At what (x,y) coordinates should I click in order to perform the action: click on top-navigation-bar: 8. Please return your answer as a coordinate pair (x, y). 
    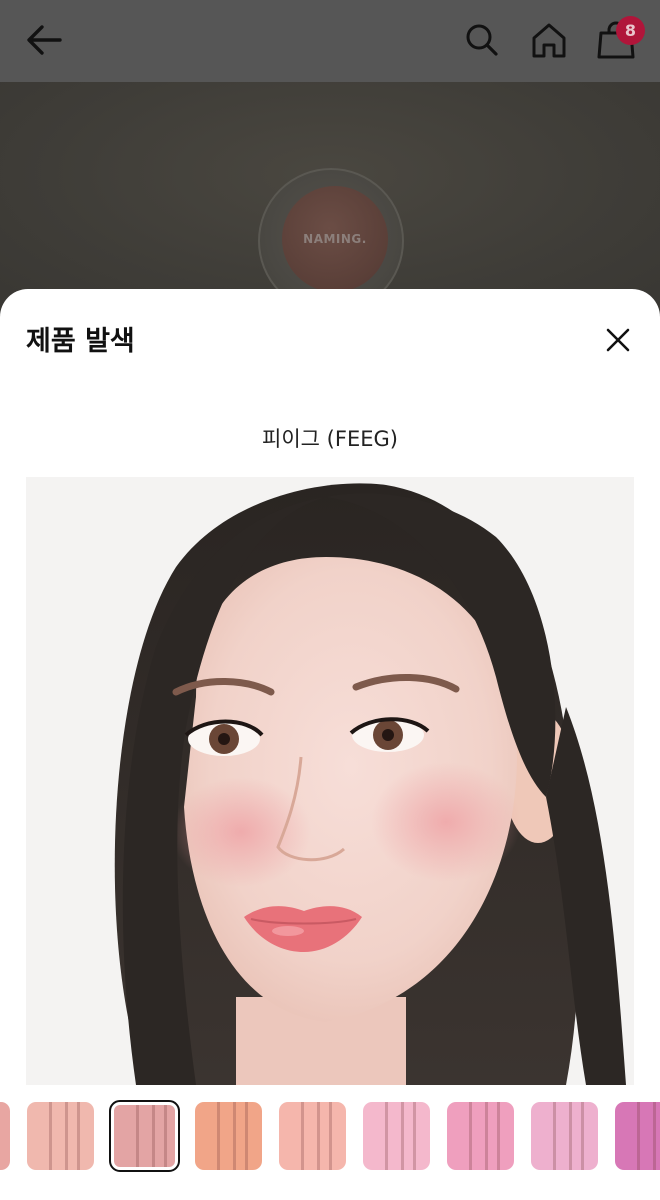
    Looking at the image, I should click on (330, 41).